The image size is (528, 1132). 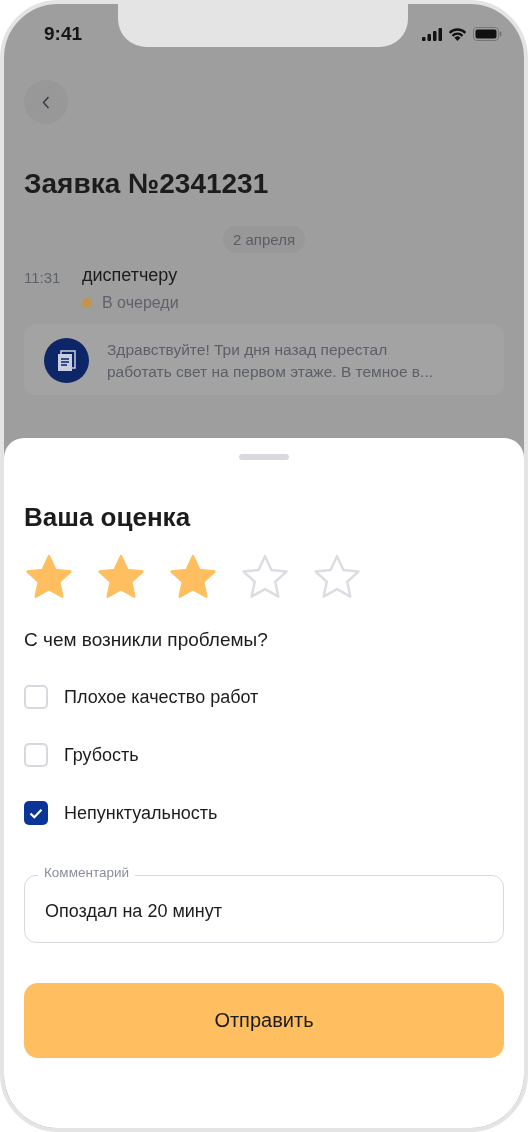 What do you see at coordinates (264, 1020) in the screenshot?
I see `submit-button: Отправить` at bounding box center [264, 1020].